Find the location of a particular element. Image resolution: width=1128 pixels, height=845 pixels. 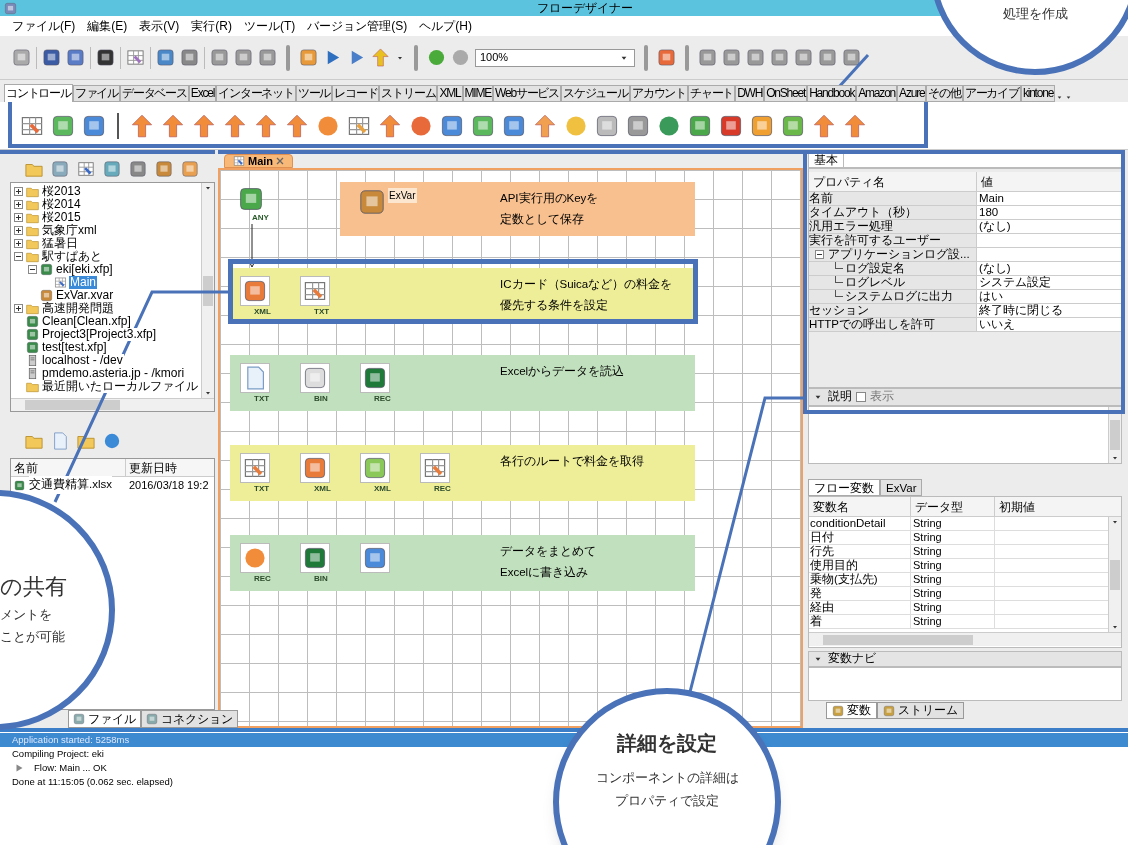

column-header: プロパティ名 is located at coordinates (893, 181).